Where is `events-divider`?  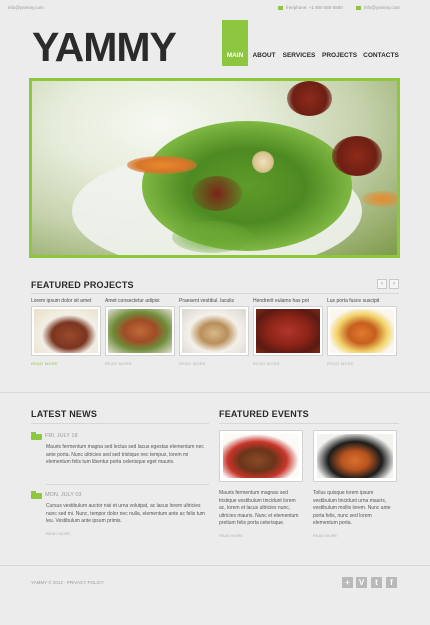 events-divider is located at coordinates (309, 423).